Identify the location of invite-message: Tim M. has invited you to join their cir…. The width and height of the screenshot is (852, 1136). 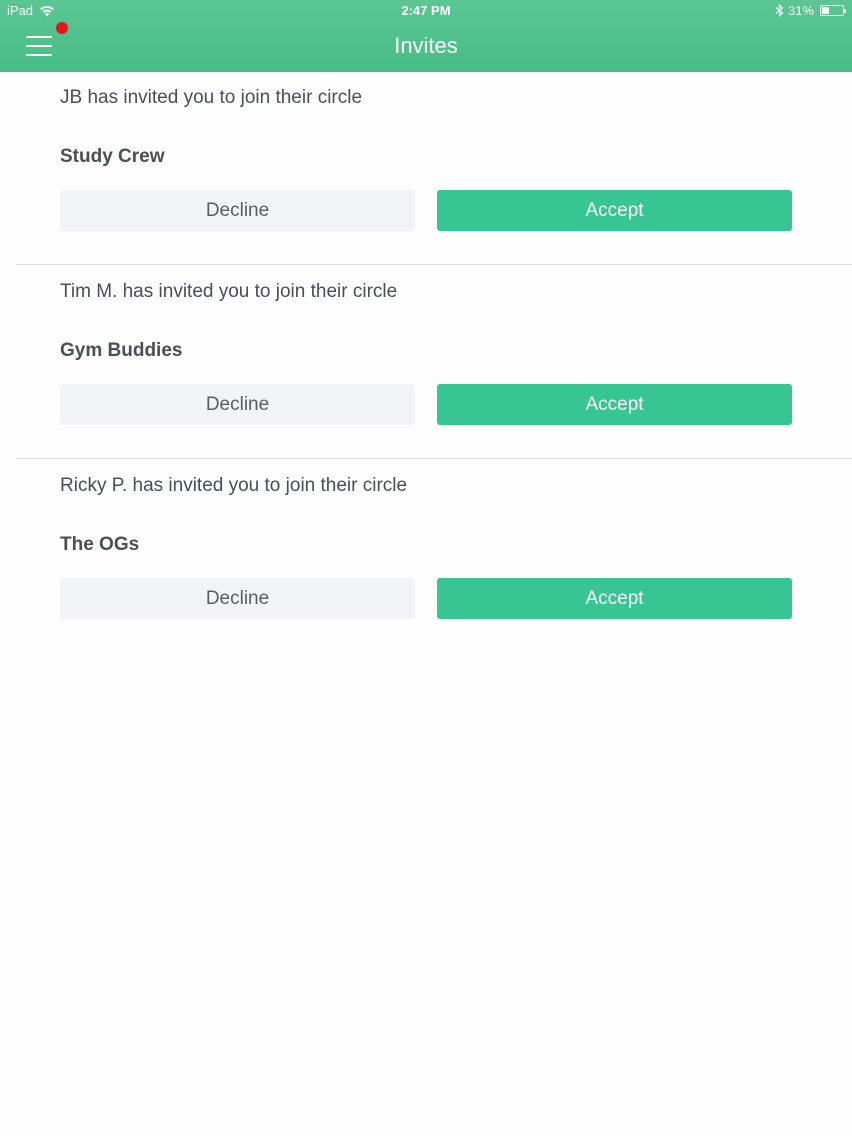
(229, 291).